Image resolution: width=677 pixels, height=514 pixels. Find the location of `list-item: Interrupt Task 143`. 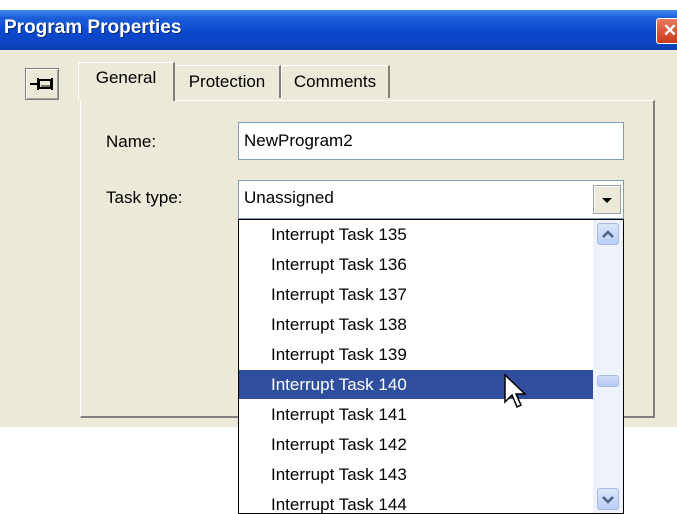

list-item: Interrupt Task 143 is located at coordinates (417, 474).